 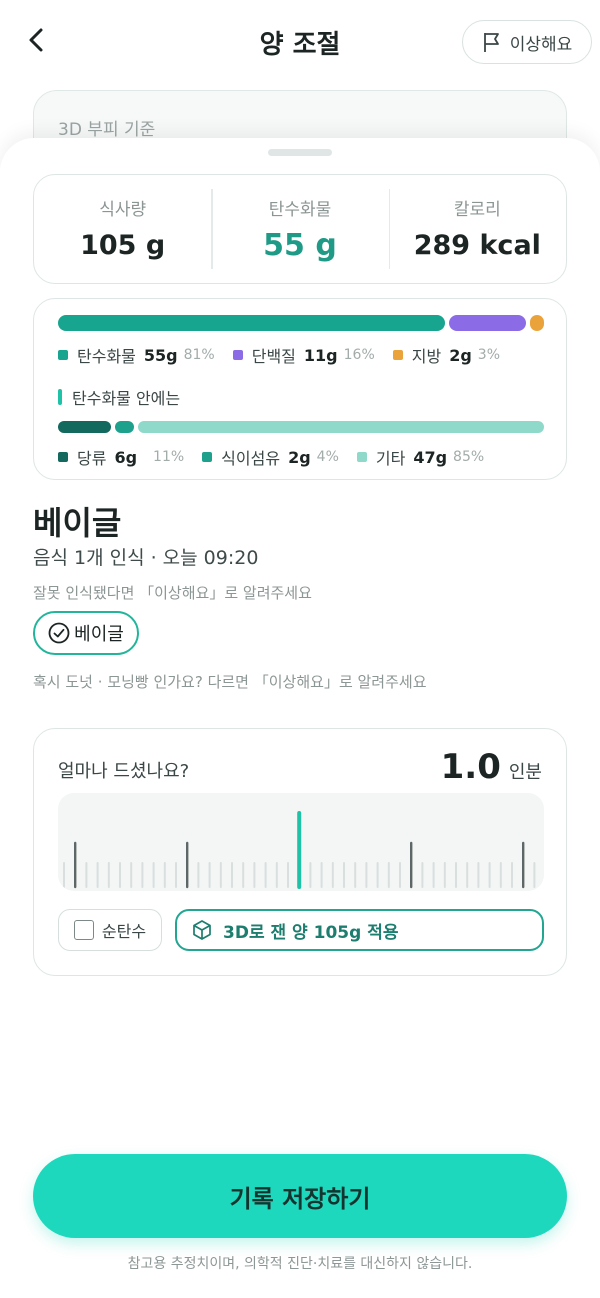 What do you see at coordinates (491, 42) in the screenshot?
I see `flag-icon` at bounding box center [491, 42].